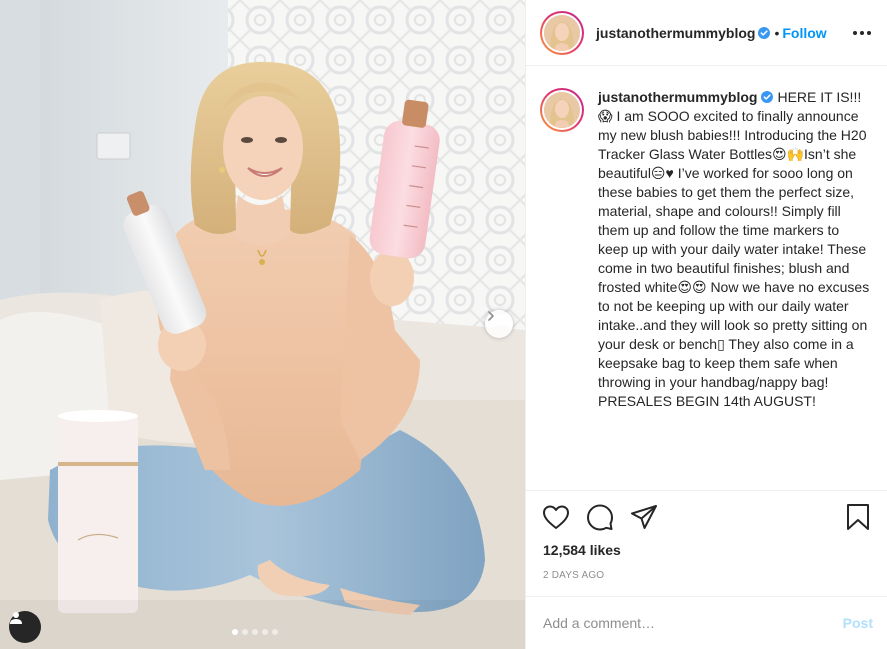 This screenshot has width=887, height=649. I want to click on post-header: justanothermummyblog • Follow, so click(706, 33).